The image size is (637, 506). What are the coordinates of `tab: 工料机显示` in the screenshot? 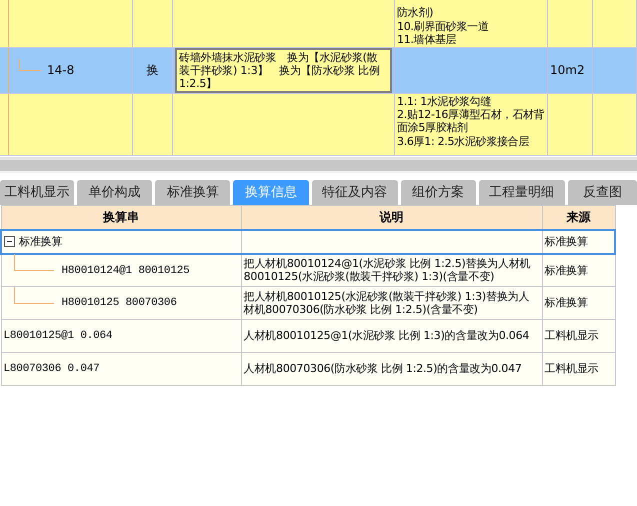 It's located at (37, 192).